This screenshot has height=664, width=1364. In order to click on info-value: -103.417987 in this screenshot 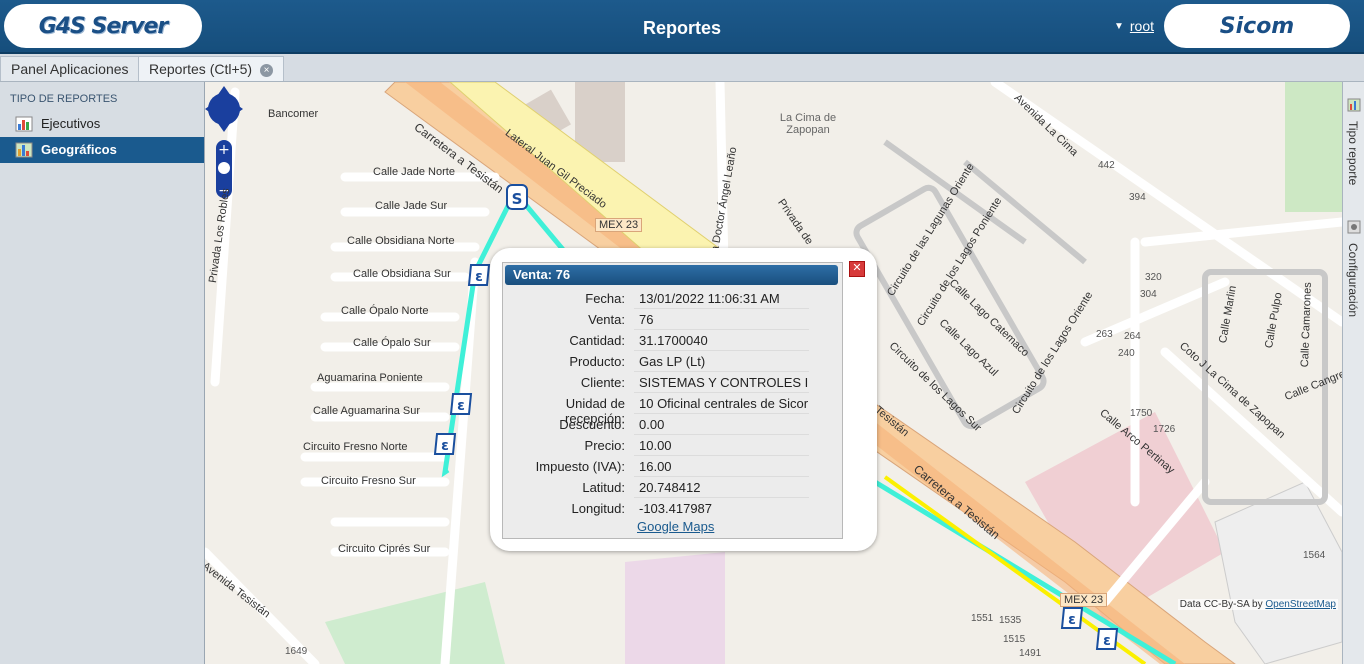, I will do `click(676, 508)`.